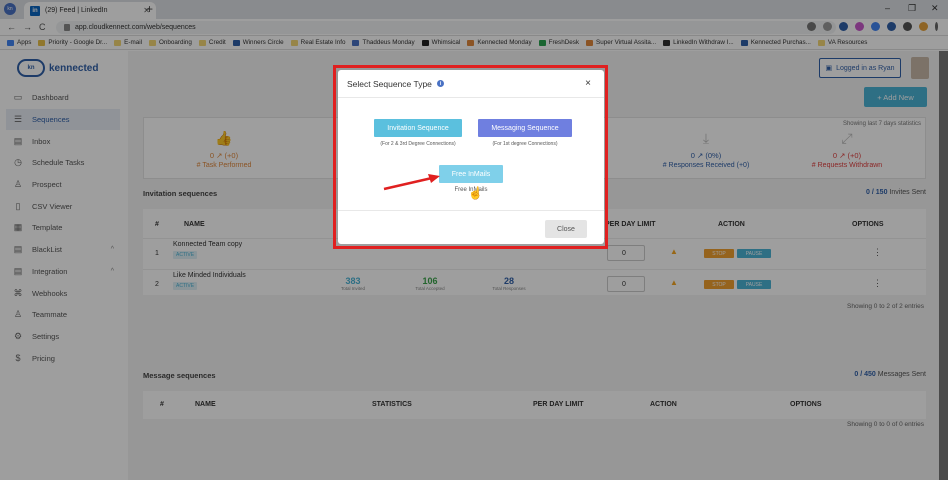 The image size is (948, 480). What do you see at coordinates (475, 193) in the screenshot?
I see `mouse-cursor-icon: ☝` at bounding box center [475, 193].